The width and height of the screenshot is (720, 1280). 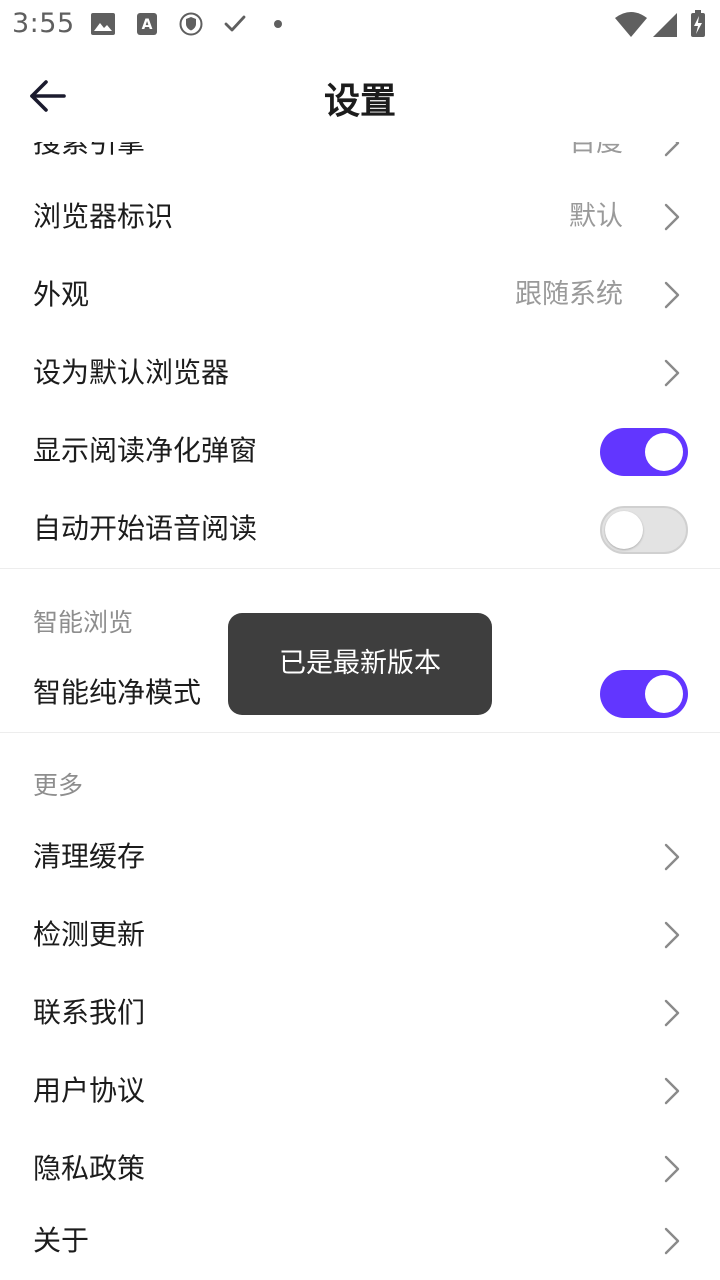 What do you see at coordinates (103, 24) in the screenshot?
I see `image-icon` at bounding box center [103, 24].